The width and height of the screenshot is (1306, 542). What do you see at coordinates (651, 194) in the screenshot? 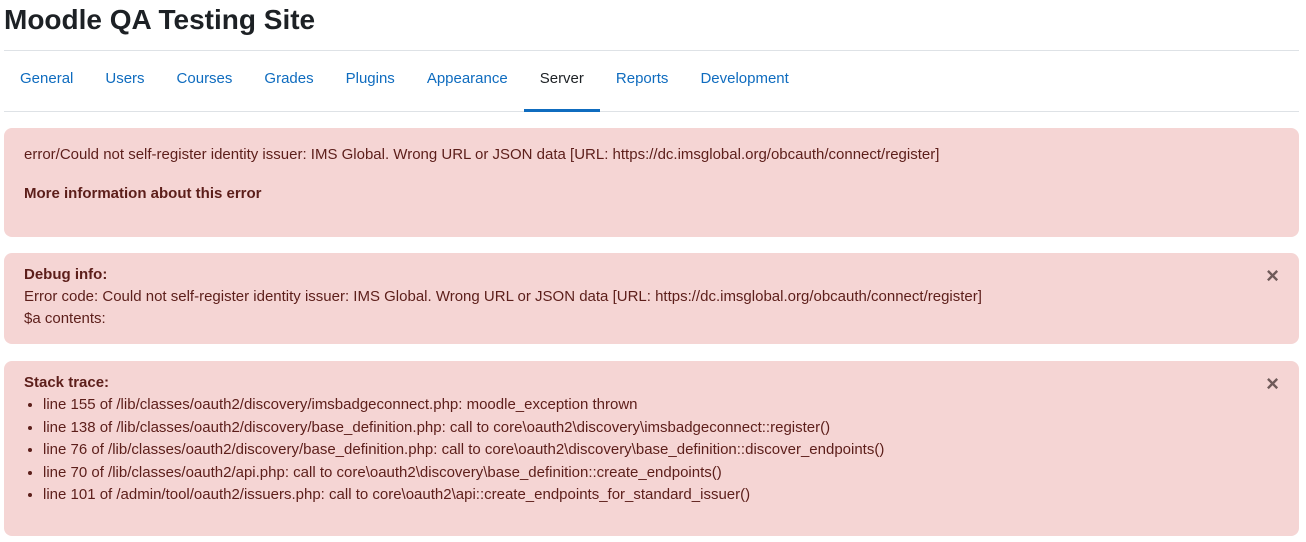
I see `more-info-link: More information about this error` at bounding box center [651, 194].